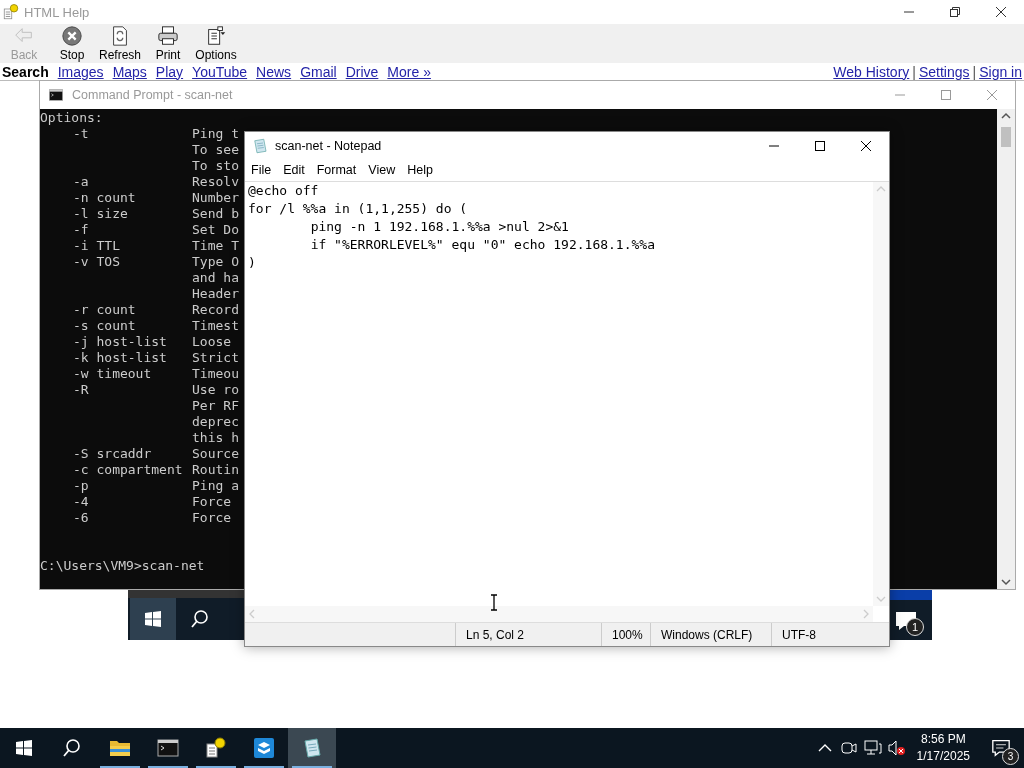 The image size is (1024, 768). Describe the element at coordinates (120, 341) in the screenshot. I see `option-label: -j host-list` at that location.